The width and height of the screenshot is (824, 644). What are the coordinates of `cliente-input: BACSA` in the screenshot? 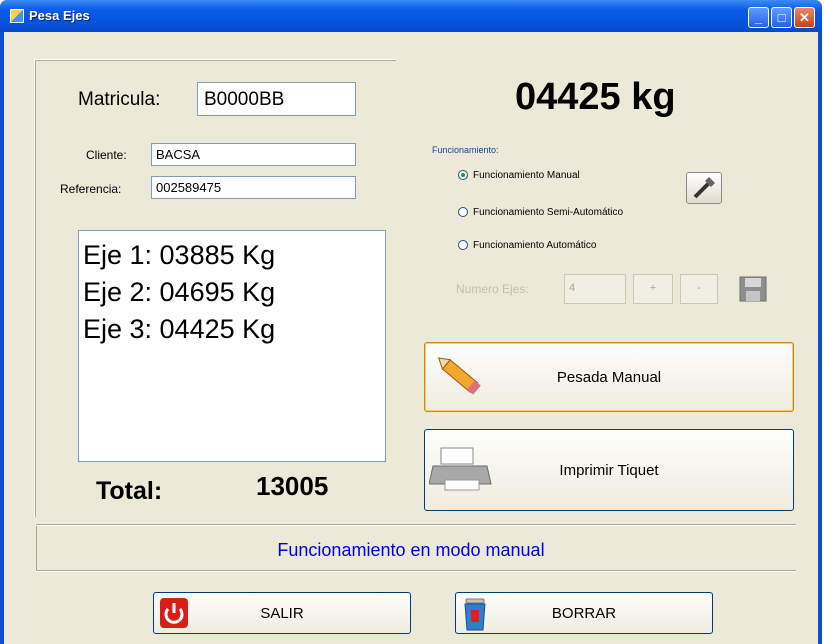 It's located at (253, 154).